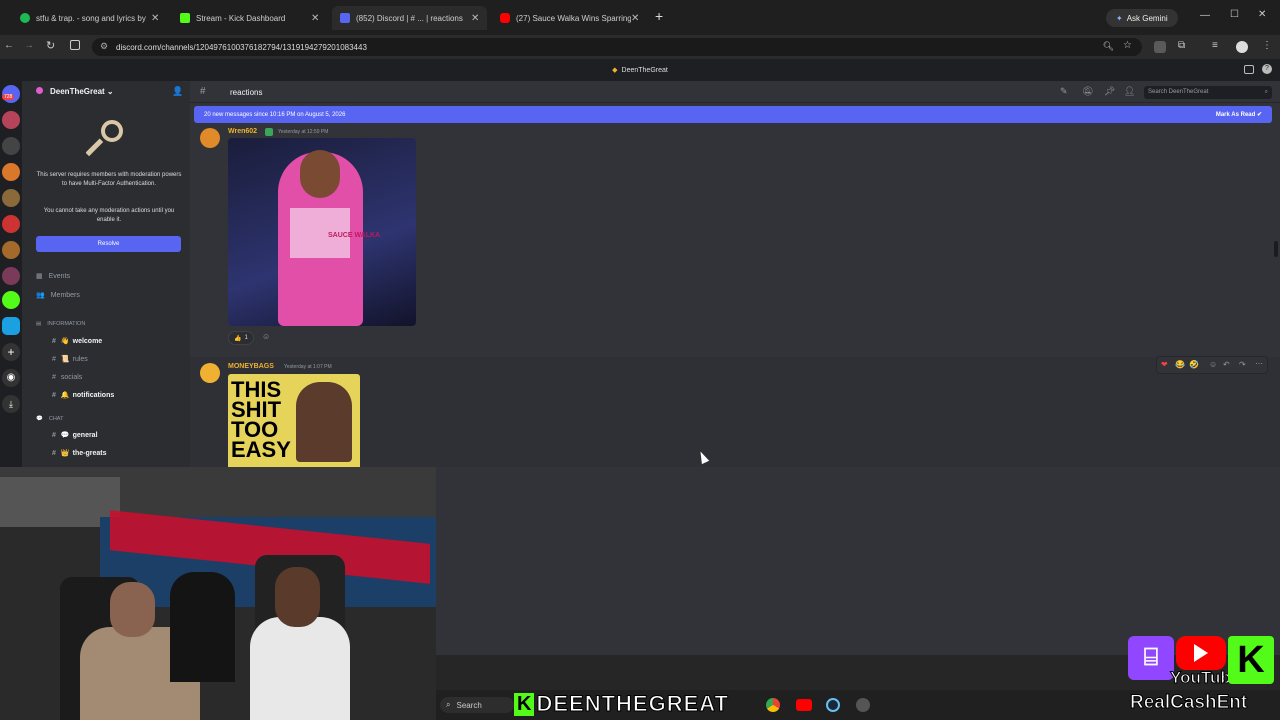  Describe the element at coordinates (113, 324) in the screenshot. I see `category-information: ▤ INFORMATION` at that location.